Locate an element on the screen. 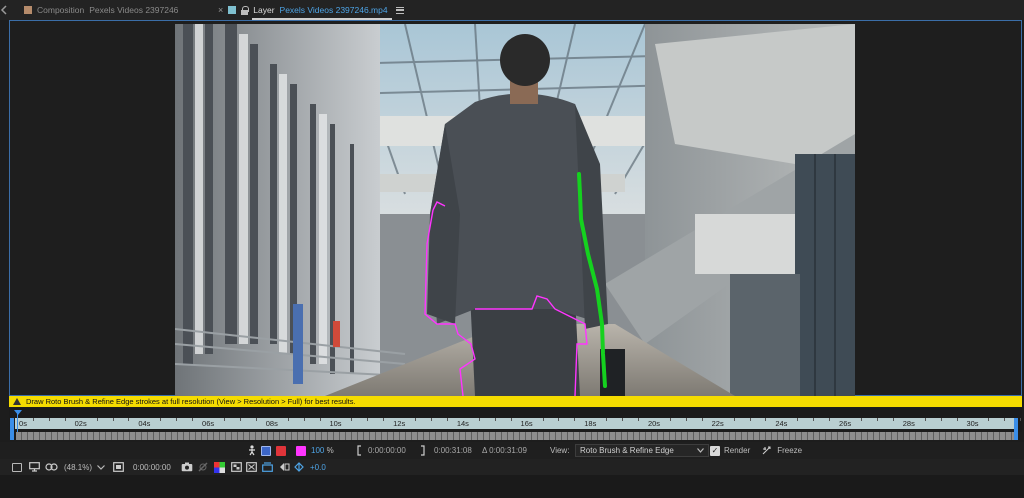 This screenshot has width=1024, height=498. opacity-unit: % is located at coordinates (330, 450).